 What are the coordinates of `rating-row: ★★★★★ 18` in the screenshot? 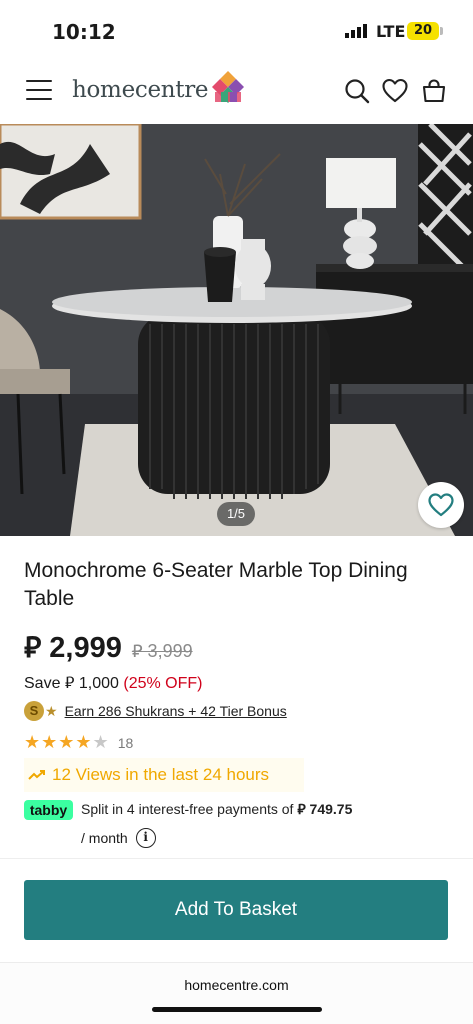 It's located at (78, 742).